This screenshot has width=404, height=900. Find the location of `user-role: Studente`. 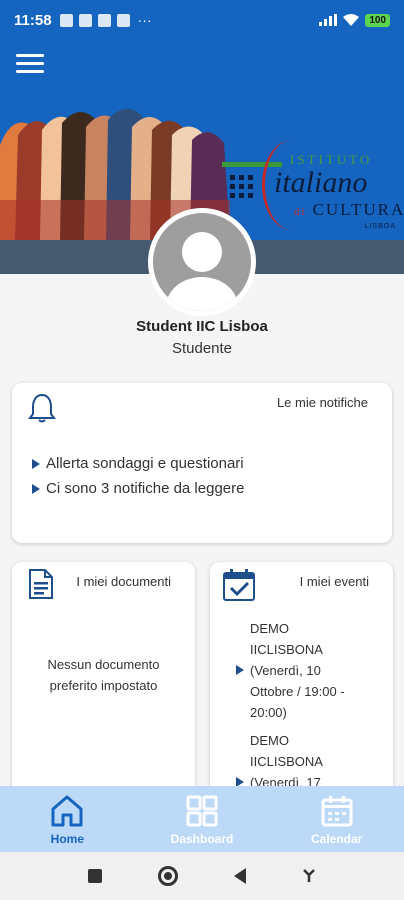

user-role: Studente is located at coordinates (202, 348).